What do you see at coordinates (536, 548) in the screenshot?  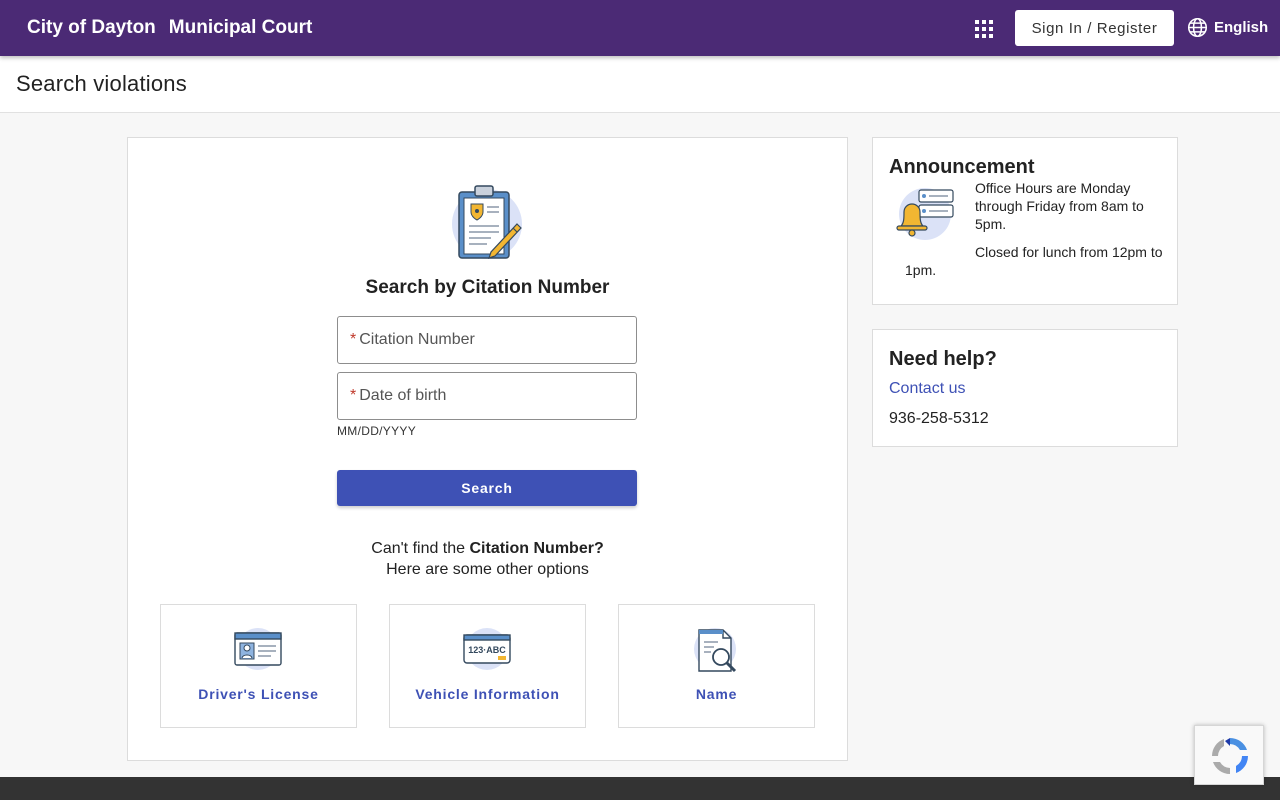 I see `alt-bold: Citation Number?` at bounding box center [536, 548].